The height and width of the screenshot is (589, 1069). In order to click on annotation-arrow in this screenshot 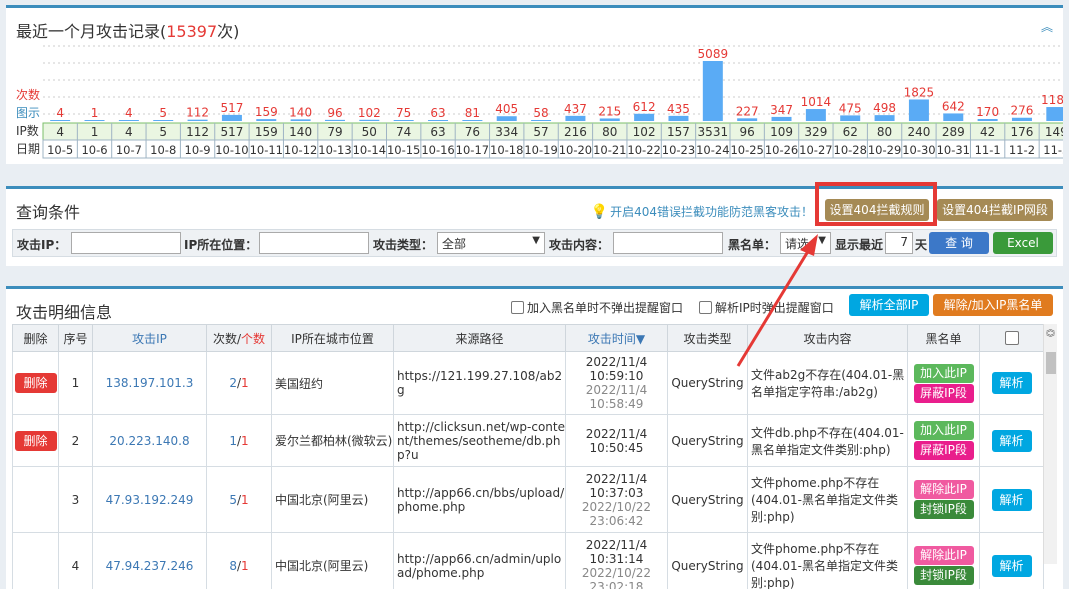, I will do `click(777, 300)`.